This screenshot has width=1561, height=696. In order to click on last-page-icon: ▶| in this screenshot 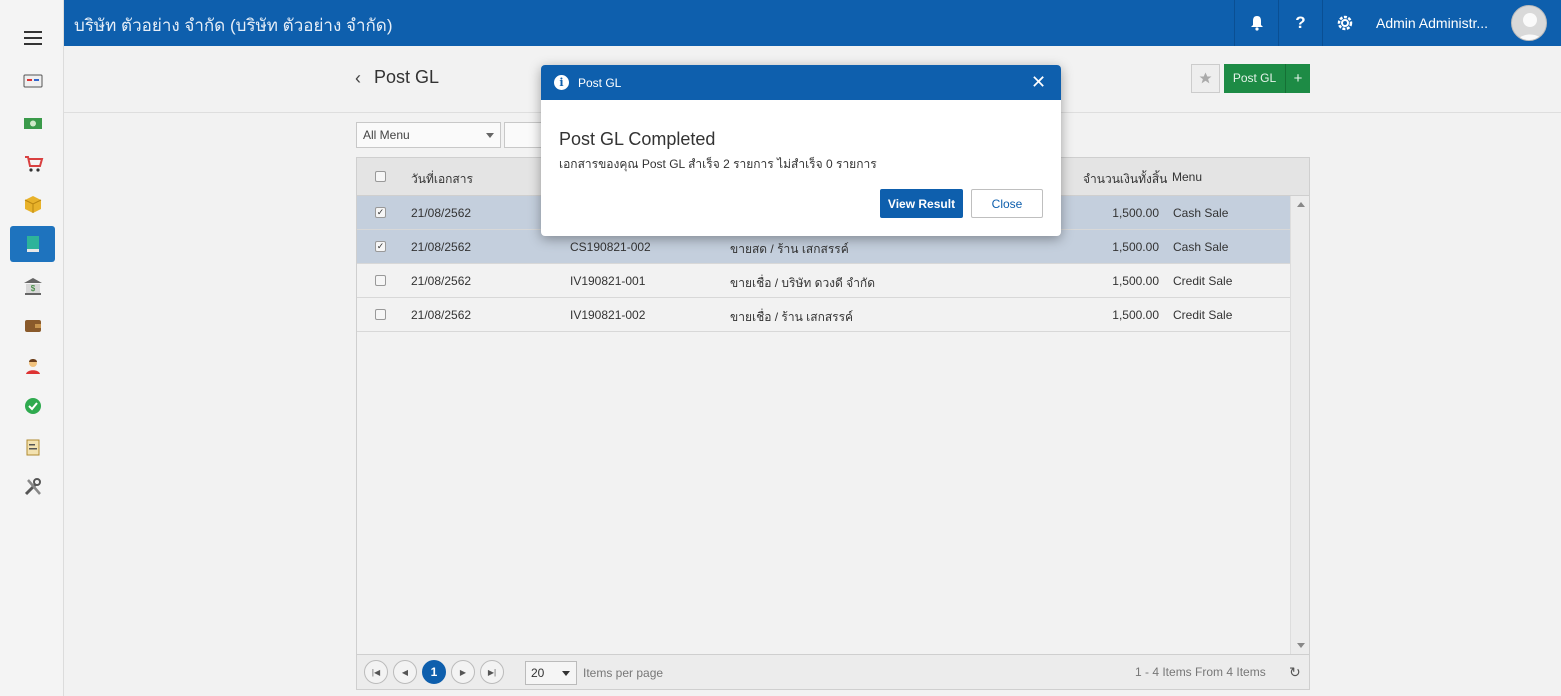, I will do `click(492, 672)`.